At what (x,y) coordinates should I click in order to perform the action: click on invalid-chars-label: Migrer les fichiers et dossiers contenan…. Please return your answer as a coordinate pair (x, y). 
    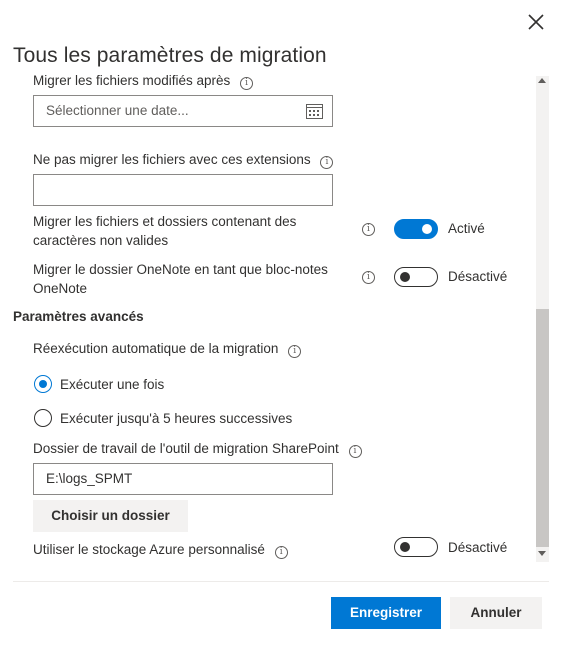
    Looking at the image, I should click on (165, 231).